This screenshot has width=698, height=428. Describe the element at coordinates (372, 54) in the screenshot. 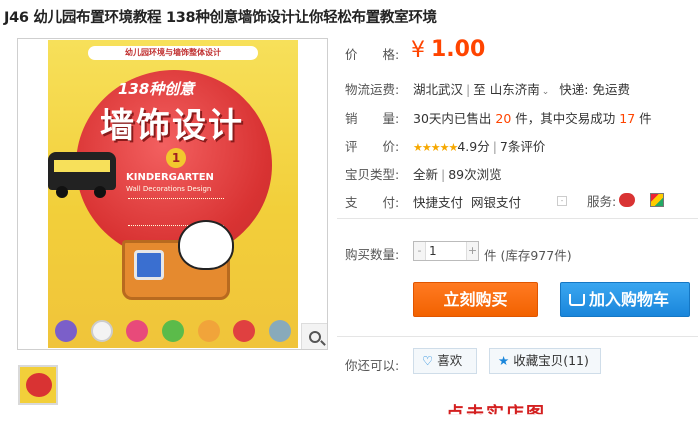

I see `price-label: 价 格:` at that location.